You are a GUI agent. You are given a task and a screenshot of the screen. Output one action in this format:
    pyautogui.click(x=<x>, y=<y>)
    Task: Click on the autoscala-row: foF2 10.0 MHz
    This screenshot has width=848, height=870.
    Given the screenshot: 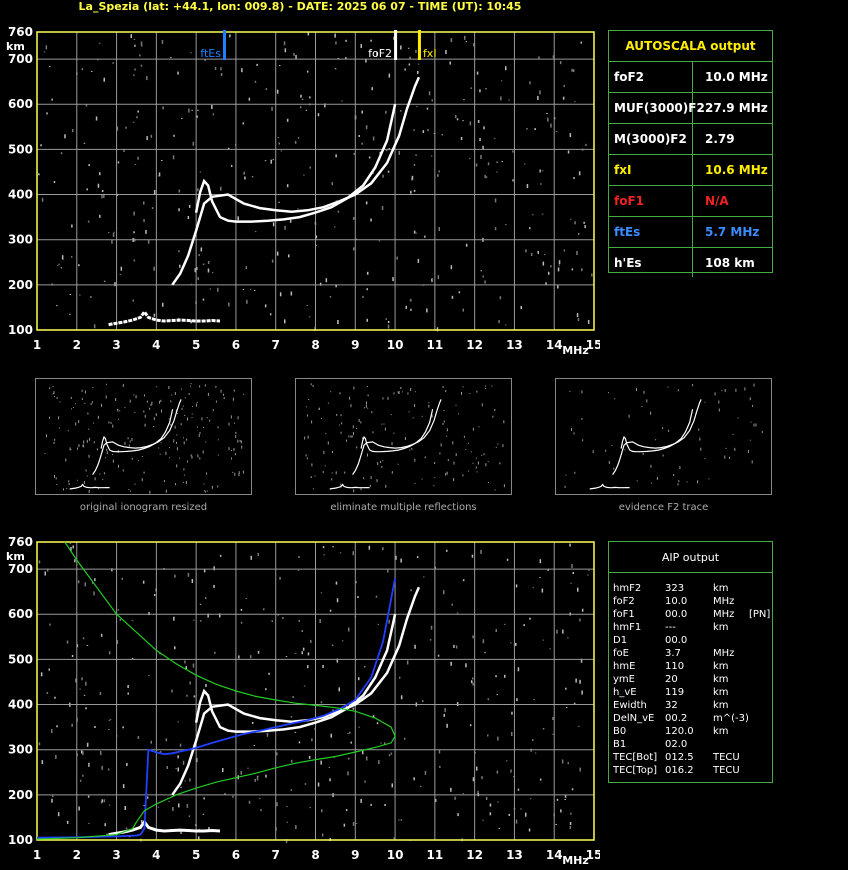 What is the action you would take?
    pyautogui.click(x=690, y=77)
    